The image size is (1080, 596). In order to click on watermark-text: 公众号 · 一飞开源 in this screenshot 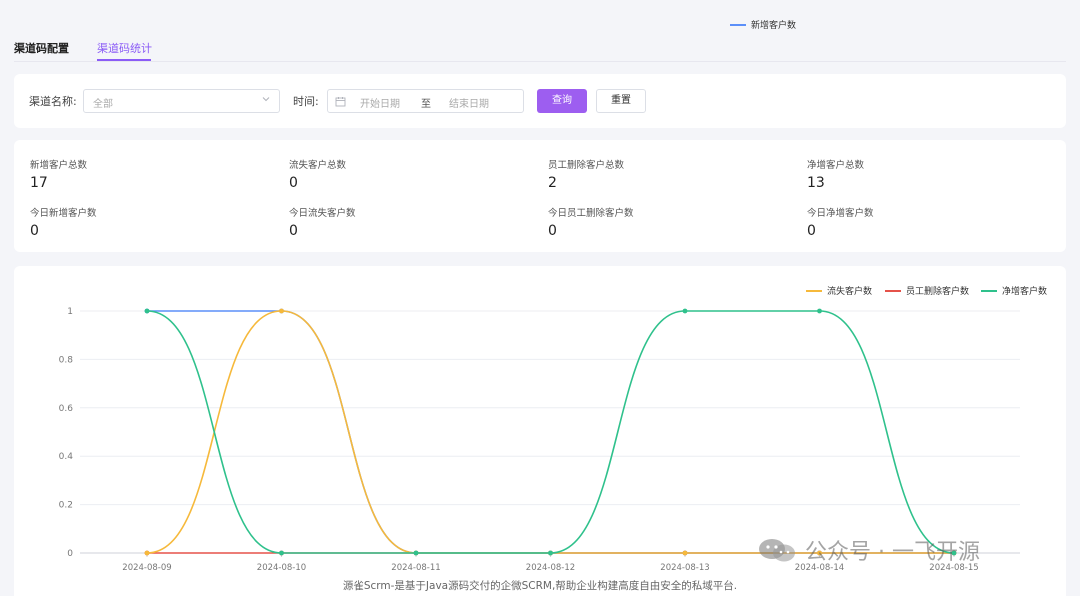, I will do `click(892, 552)`.